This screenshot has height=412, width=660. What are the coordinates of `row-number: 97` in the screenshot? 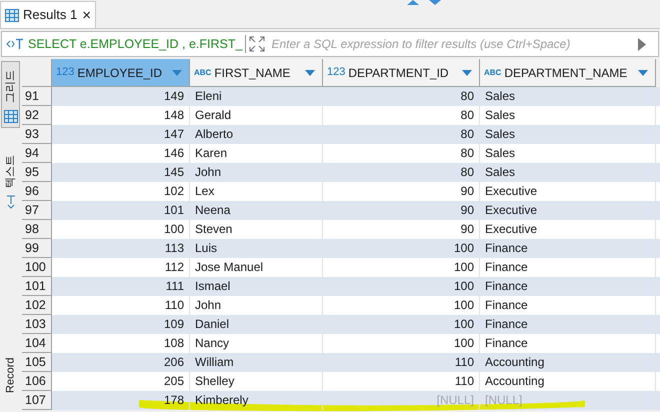 It's located at (37, 210).